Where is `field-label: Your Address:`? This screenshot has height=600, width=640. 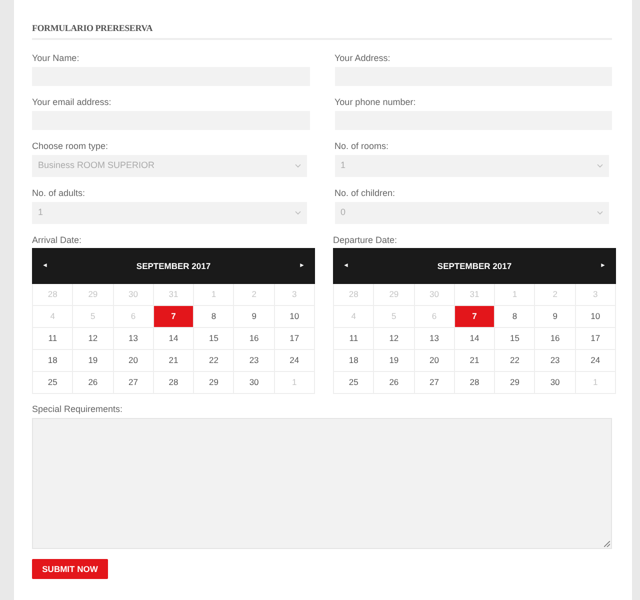 field-label: Your Address: is located at coordinates (363, 58).